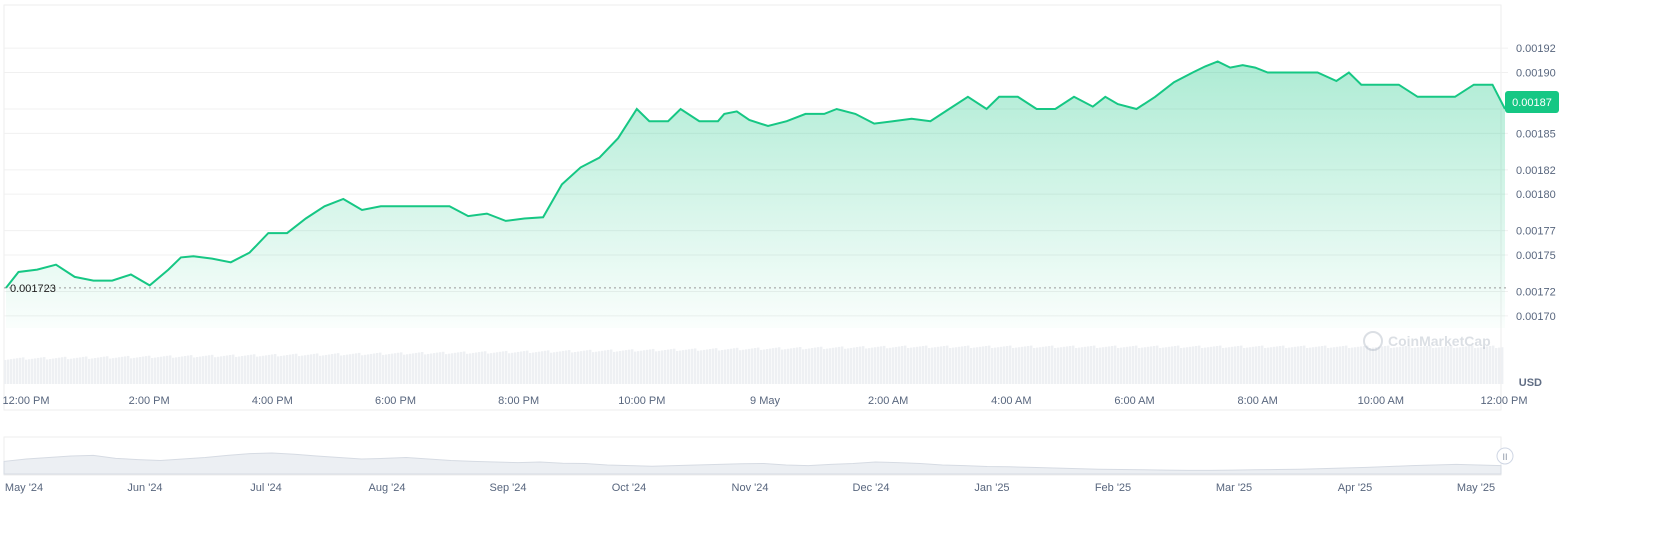  I want to click on overview-tick-label: Jun '24, so click(144, 488).